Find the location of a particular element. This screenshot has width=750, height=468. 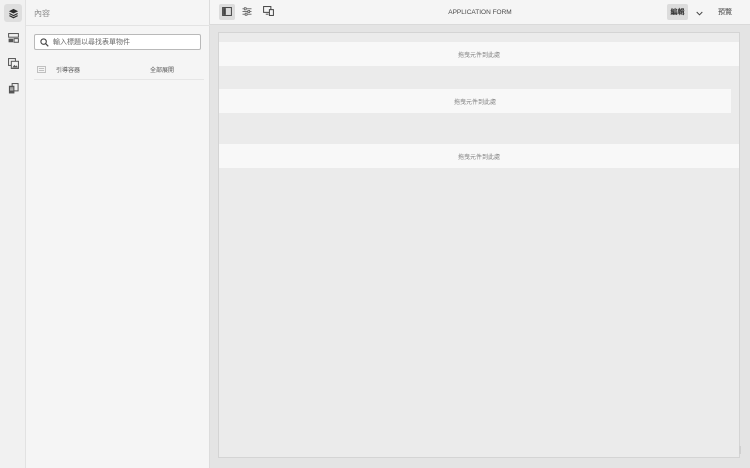

edit-mode-button: 編輯 is located at coordinates (677, 12).